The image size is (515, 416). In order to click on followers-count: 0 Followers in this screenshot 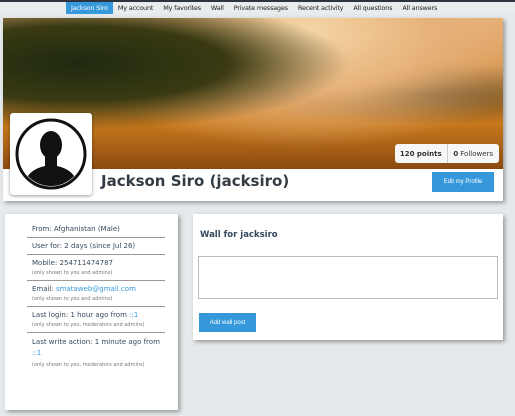, I will do `click(474, 153)`.